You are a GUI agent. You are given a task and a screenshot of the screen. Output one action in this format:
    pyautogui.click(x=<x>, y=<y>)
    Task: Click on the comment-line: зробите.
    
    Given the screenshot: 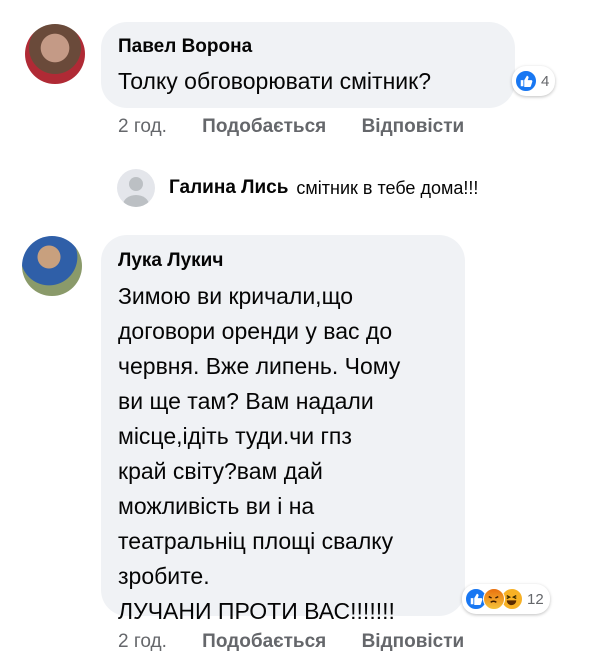 What is the action you would take?
    pyautogui.click(x=164, y=576)
    